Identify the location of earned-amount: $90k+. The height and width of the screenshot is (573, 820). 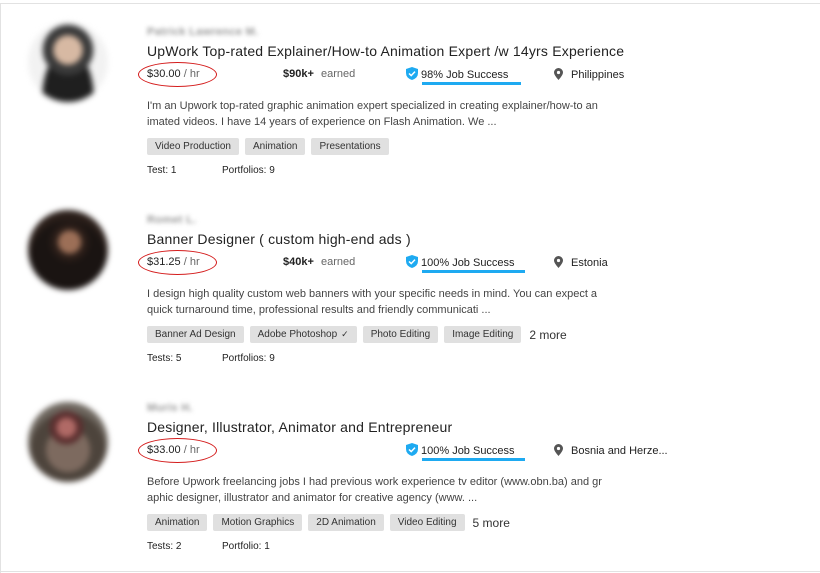
(298, 74).